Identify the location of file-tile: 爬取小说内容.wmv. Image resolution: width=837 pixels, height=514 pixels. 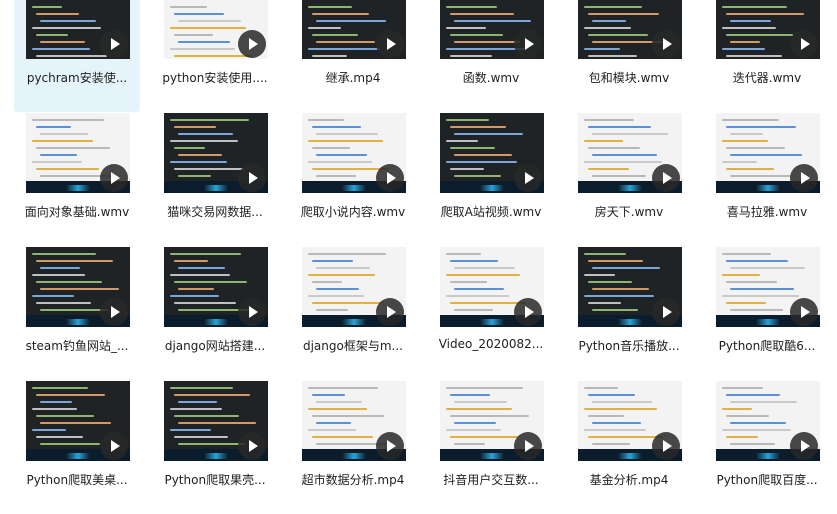
(353, 179).